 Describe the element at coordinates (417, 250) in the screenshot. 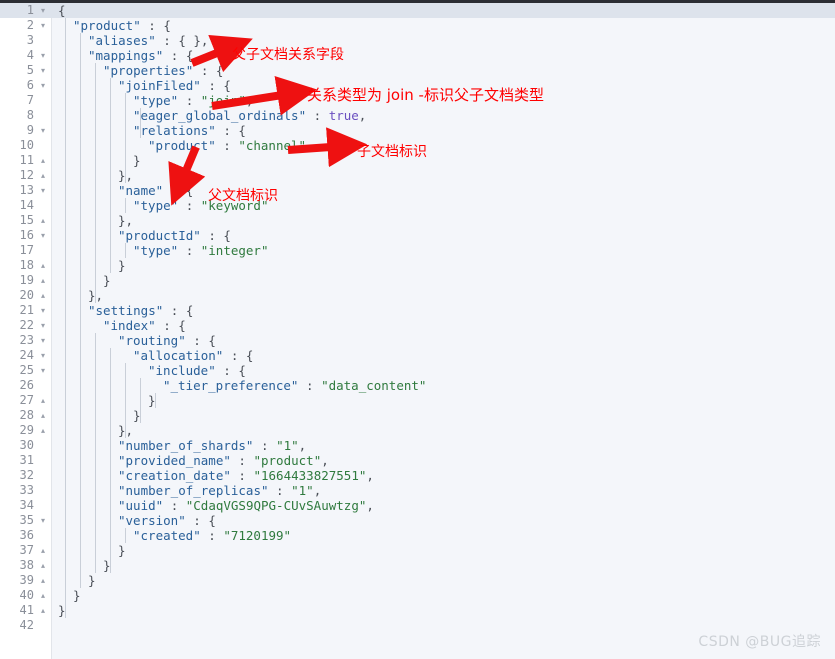

I see `code-line: 17 "type" : "integer"` at that location.